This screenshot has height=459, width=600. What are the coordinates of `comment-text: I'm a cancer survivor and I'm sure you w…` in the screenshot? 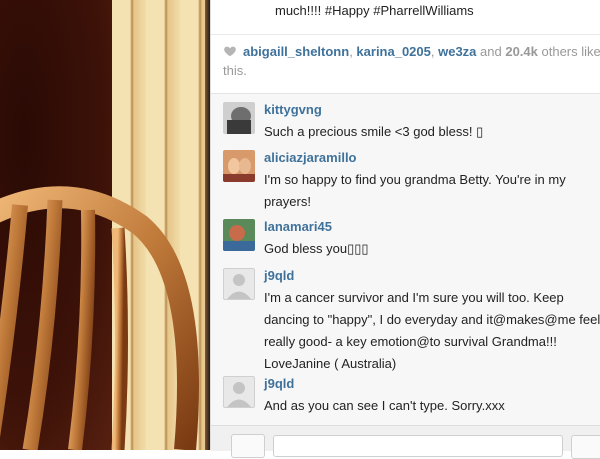 It's located at (432, 330).